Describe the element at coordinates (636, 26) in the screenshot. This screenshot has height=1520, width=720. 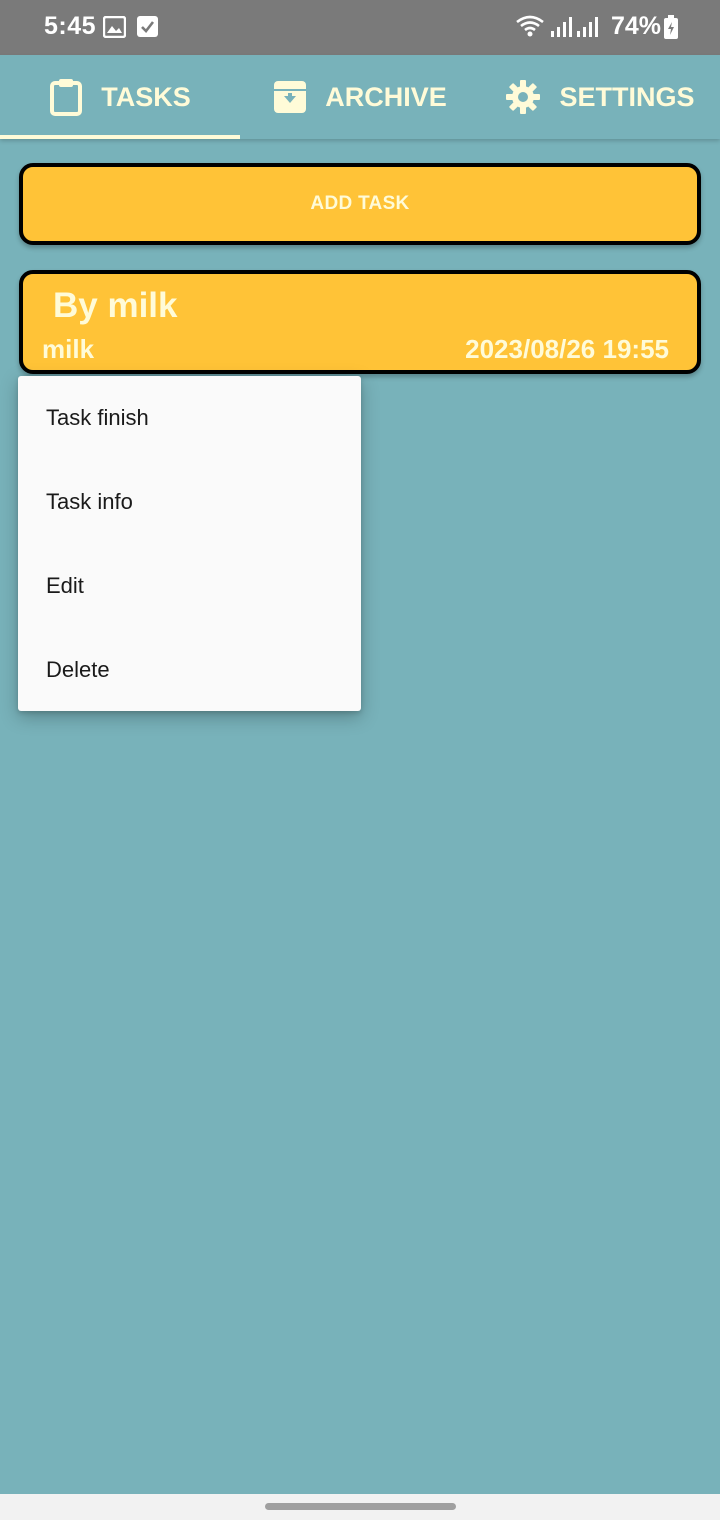
I see `battery-percent: 74%` at that location.